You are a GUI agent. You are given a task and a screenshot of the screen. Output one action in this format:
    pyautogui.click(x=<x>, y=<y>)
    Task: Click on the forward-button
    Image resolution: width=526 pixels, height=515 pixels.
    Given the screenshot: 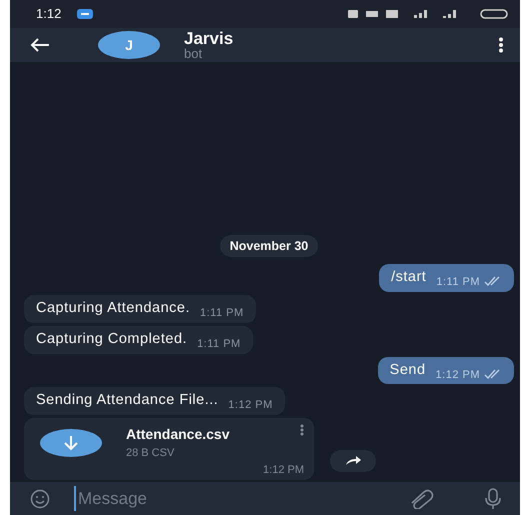 What is the action you would take?
    pyautogui.click(x=353, y=461)
    